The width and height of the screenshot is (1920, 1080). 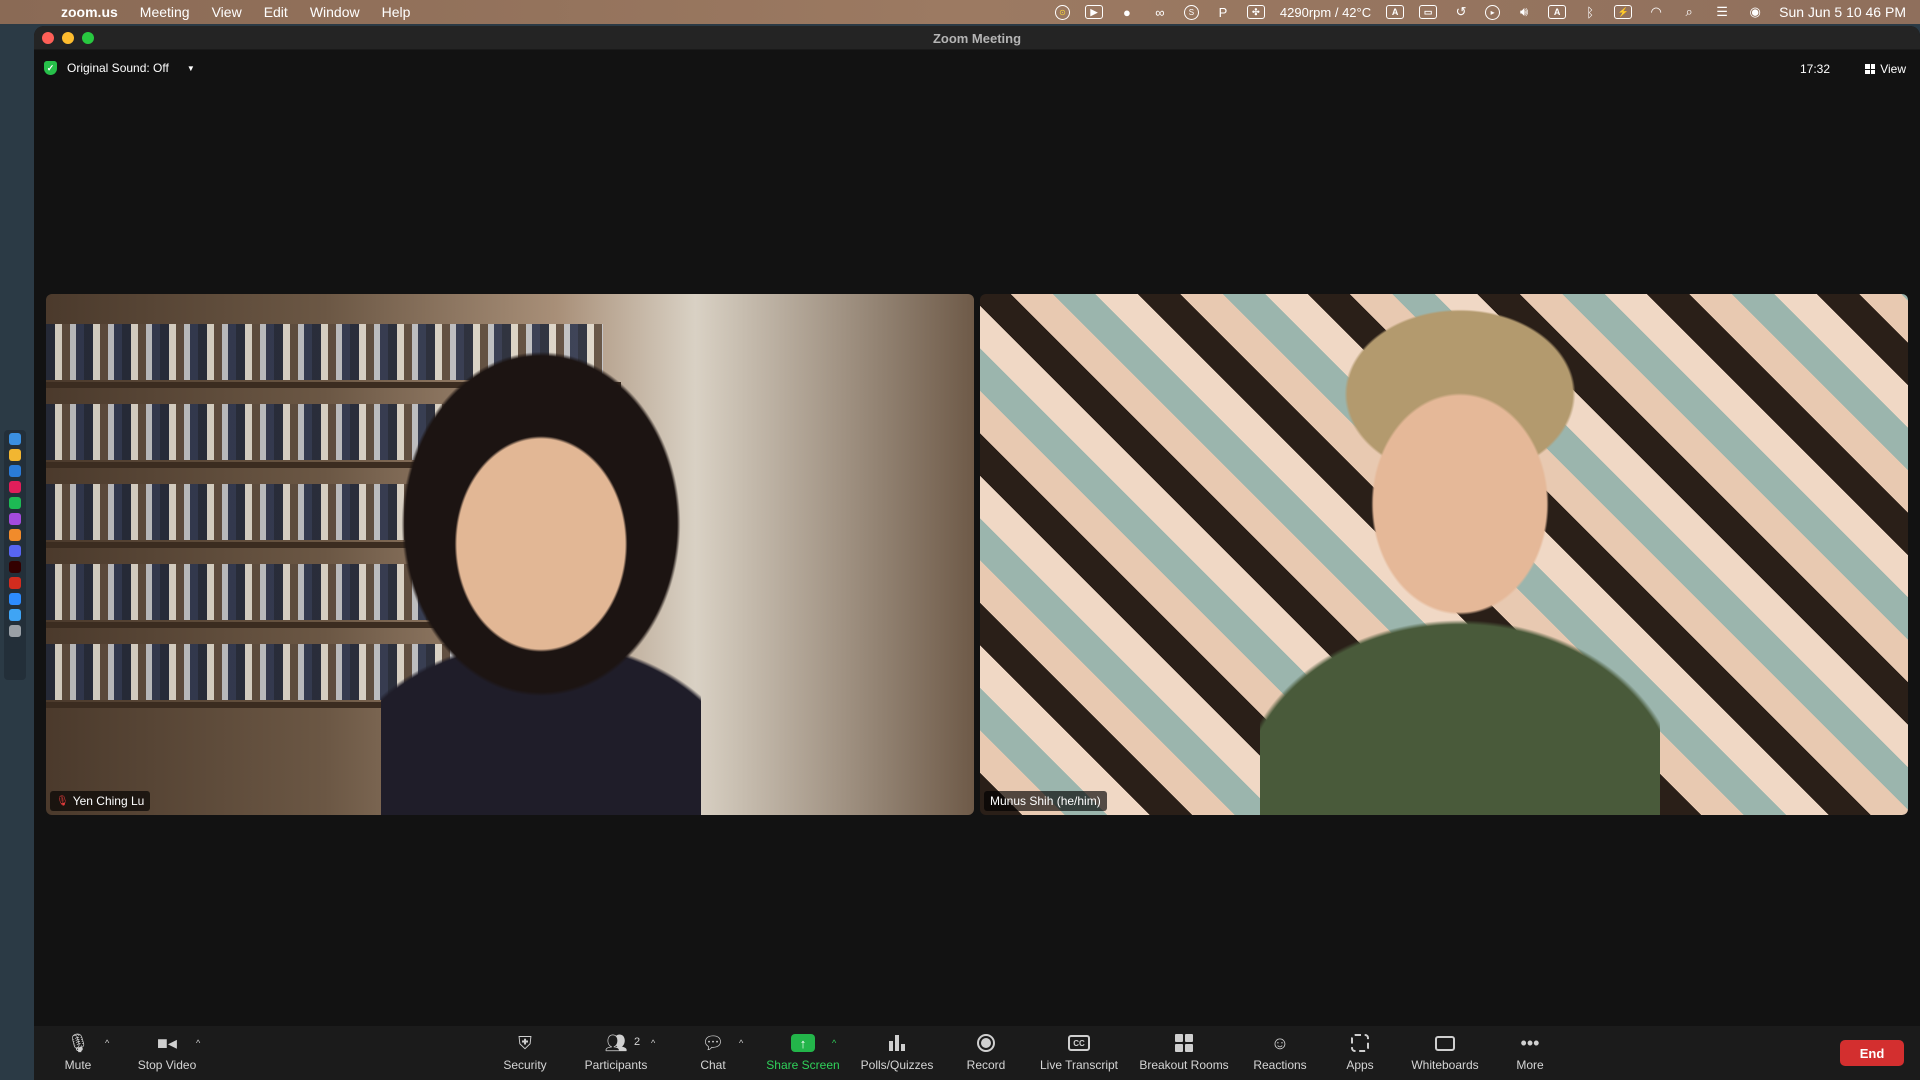 I want to click on window-title: Zoom Meeting, so click(x=977, y=38).